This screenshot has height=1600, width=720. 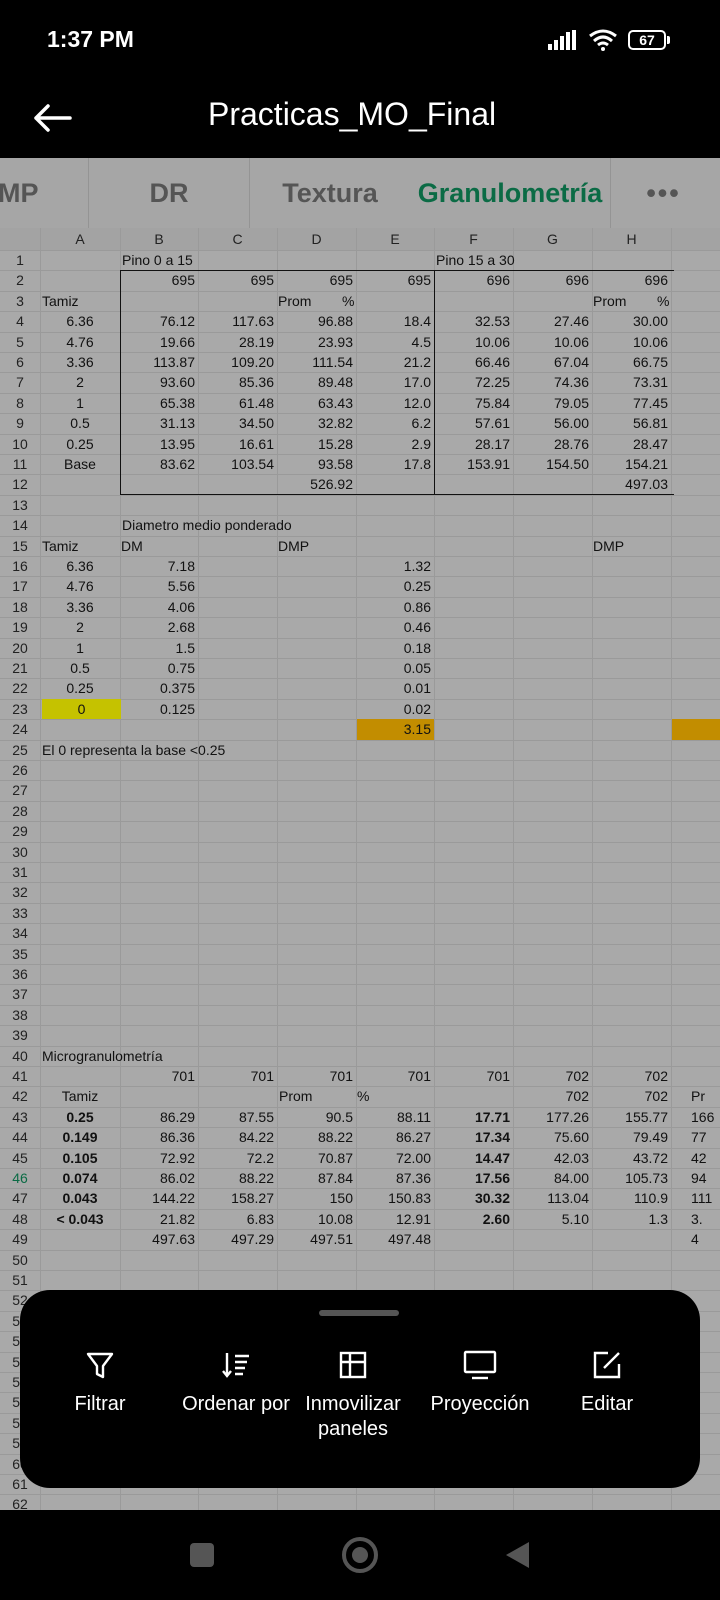 What do you see at coordinates (395, 668) in the screenshot?
I see `cell-e21: 0.05` at bounding box center [395, 668].